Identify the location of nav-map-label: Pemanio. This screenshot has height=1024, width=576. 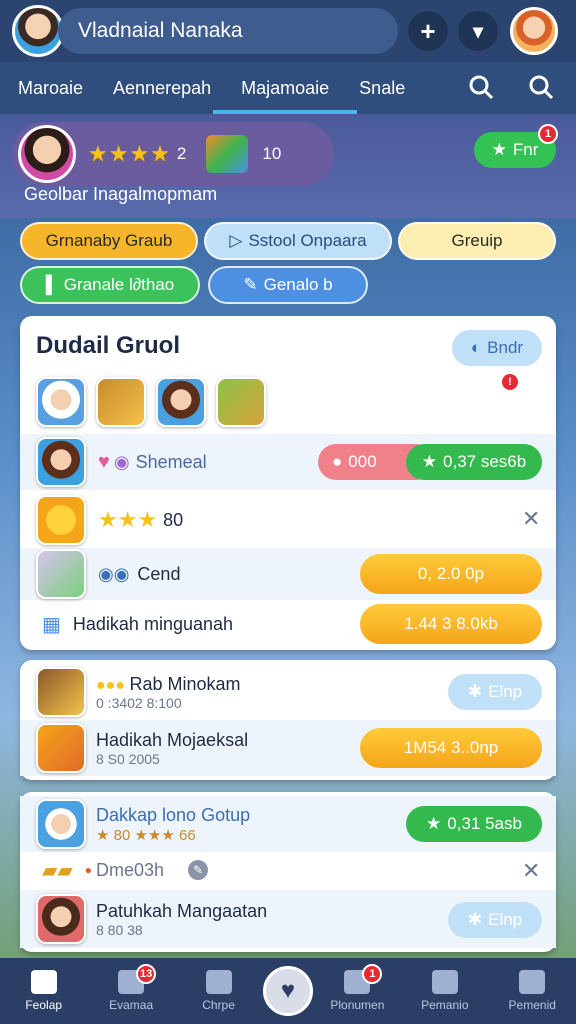
(445, 1005).